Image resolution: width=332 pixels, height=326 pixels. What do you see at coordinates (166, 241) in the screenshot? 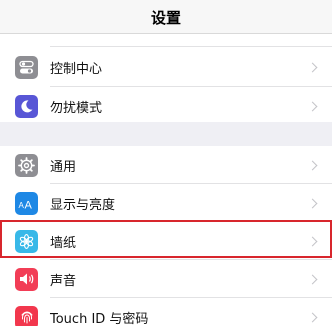
I see `settings-row-wallpaper: 墙纸` at bounding box center [166, 241].